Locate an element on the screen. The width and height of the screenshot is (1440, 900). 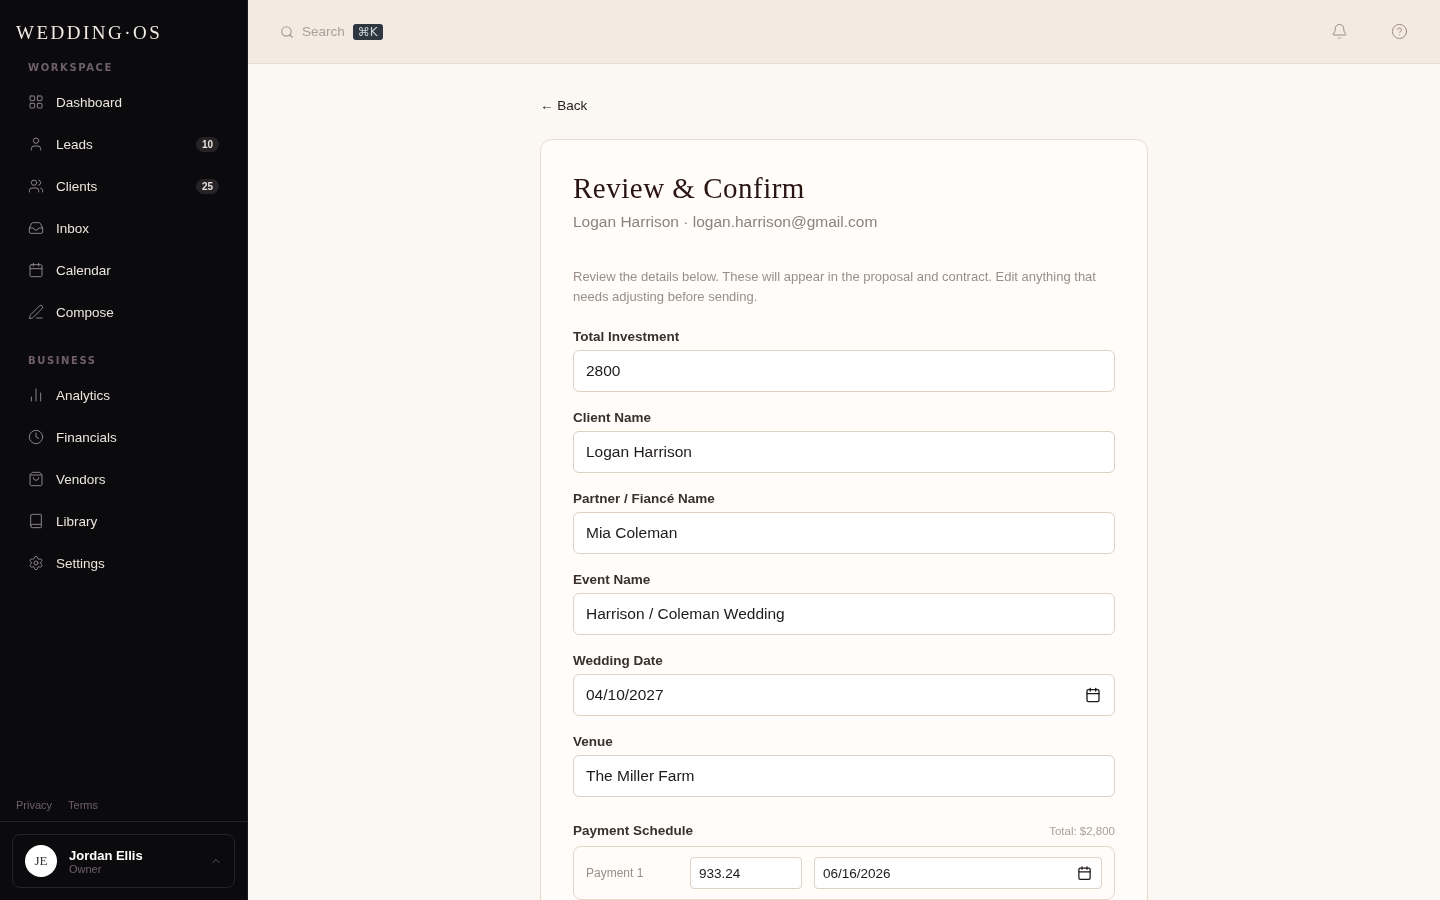
nav-item: Inbox is located at coordinates (123, 228).